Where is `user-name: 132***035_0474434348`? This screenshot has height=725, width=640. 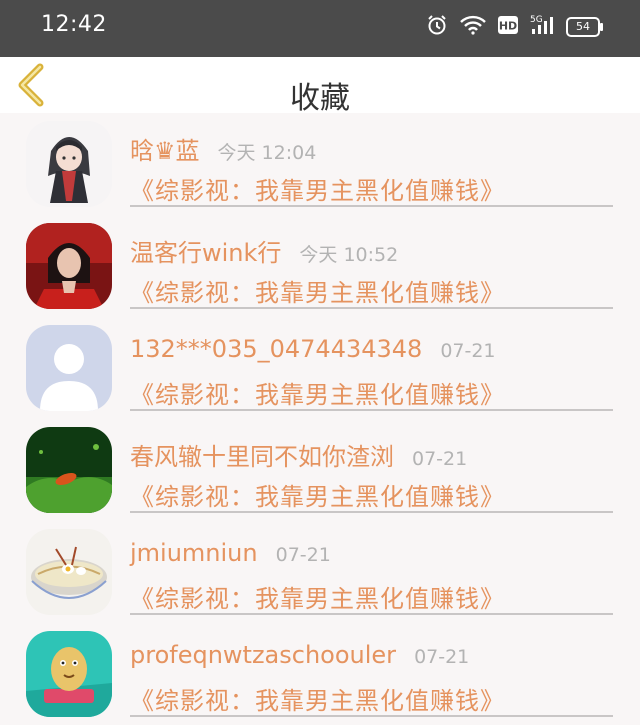
user-name: 132***035_0474434348 is located at coordinates (276, 349).